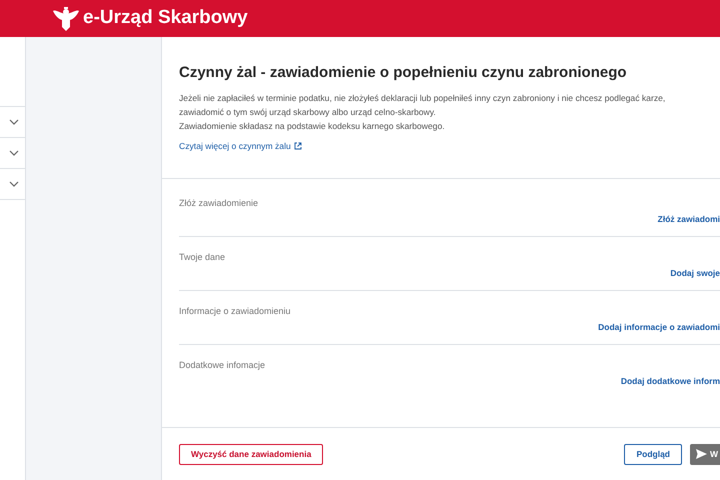 The height and width of the screenshot is (480, 720). What do you see at coordinates (308, 112) in the screenshot?
I see `description-text: zawiadomić o tym swój urząd skarbowy albo urząd celno-skarbowy.` at bounding box center [308, 112].